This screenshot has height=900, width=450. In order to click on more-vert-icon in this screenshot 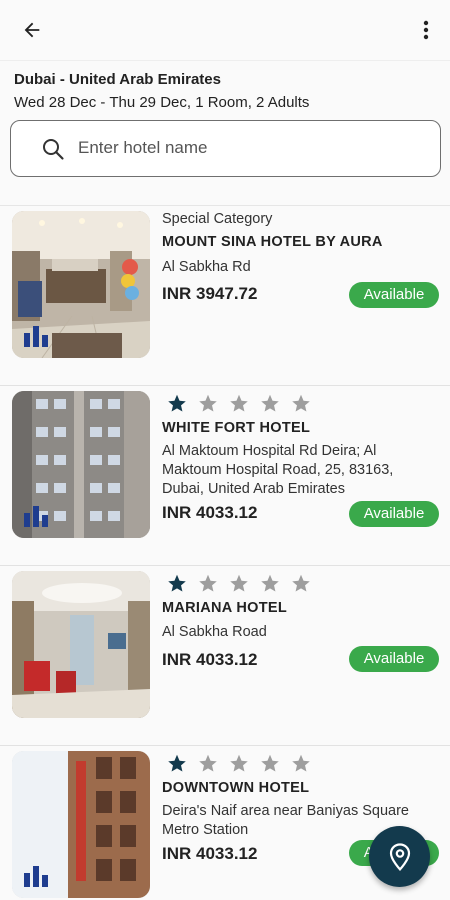, I will do `click(426, 30)`.